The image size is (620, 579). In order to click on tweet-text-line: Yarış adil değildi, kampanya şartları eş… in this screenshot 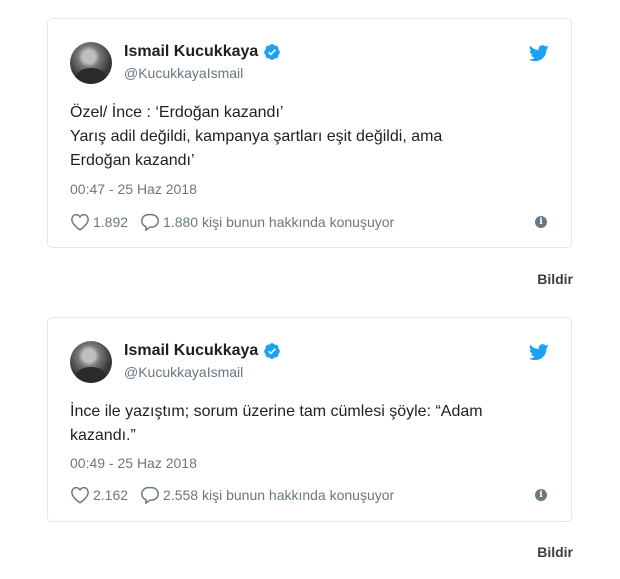, I will do `click(256, 136)`.